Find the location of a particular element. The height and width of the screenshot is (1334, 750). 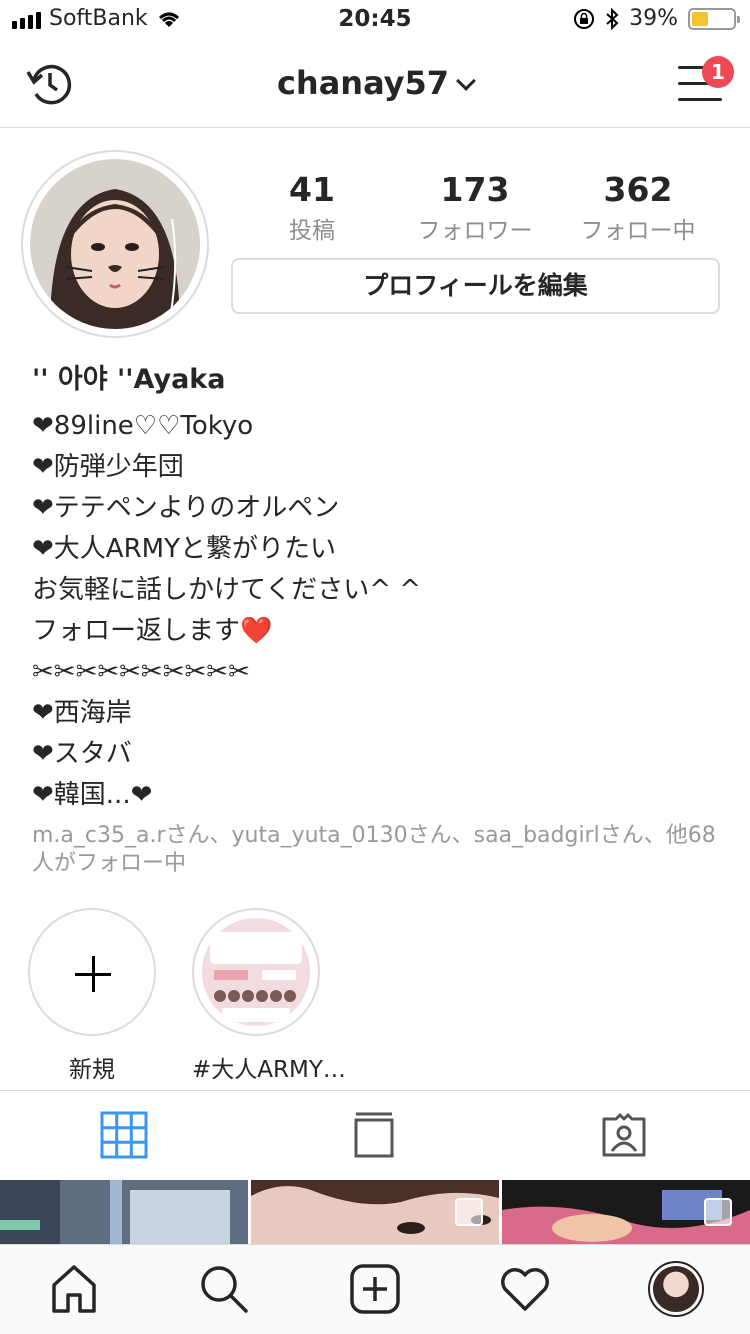

orientation-lock-icon is located at coordinates (584, 18).